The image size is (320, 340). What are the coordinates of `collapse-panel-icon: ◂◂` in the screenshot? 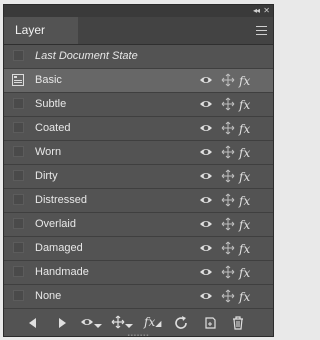 It's located at (256, 11).